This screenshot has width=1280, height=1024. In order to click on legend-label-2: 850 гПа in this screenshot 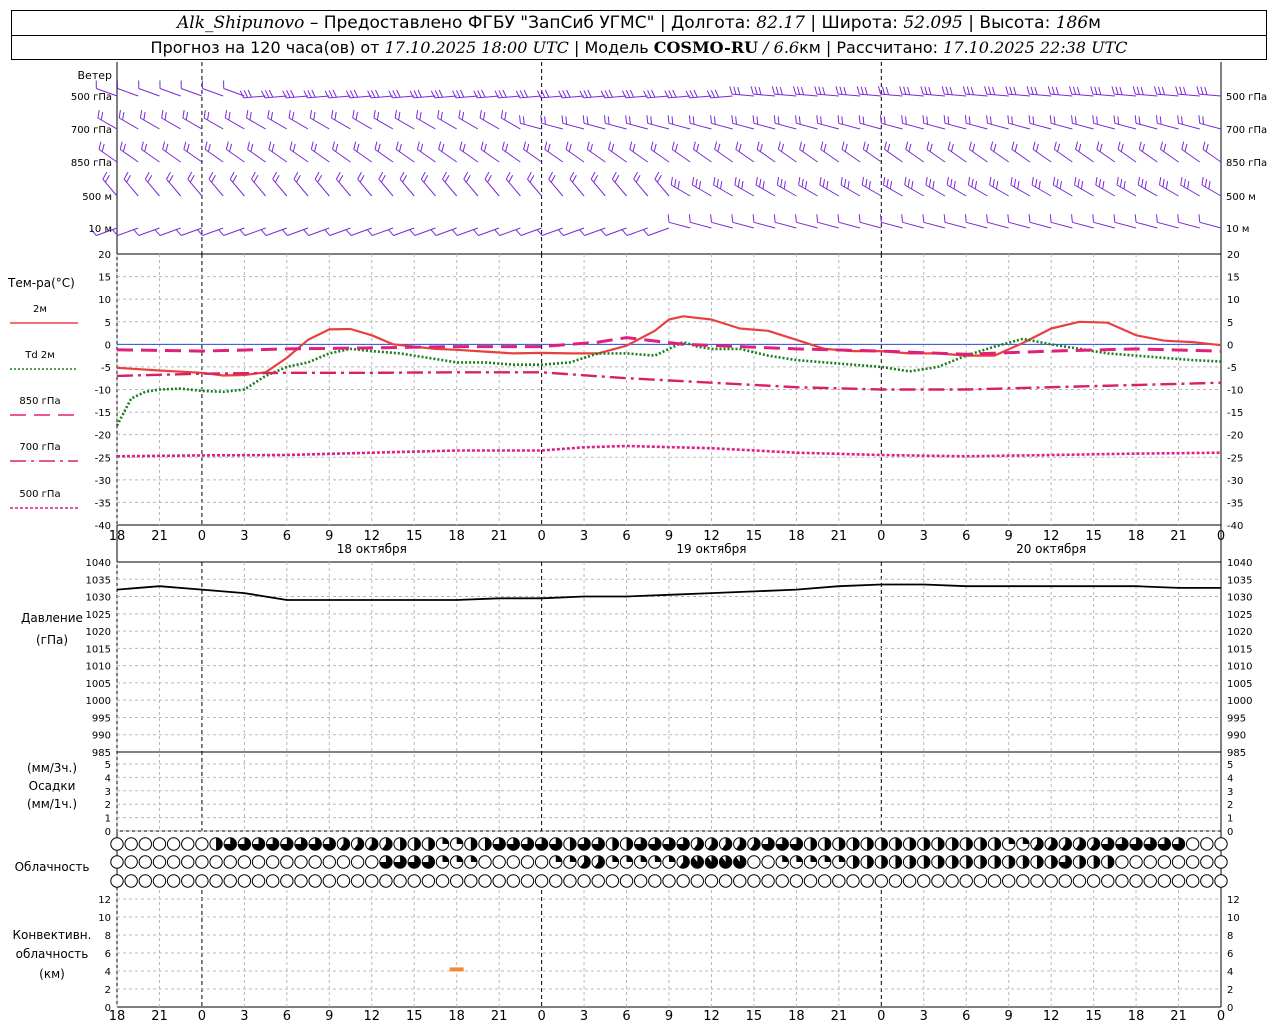, I will do `click(39, 401)`.